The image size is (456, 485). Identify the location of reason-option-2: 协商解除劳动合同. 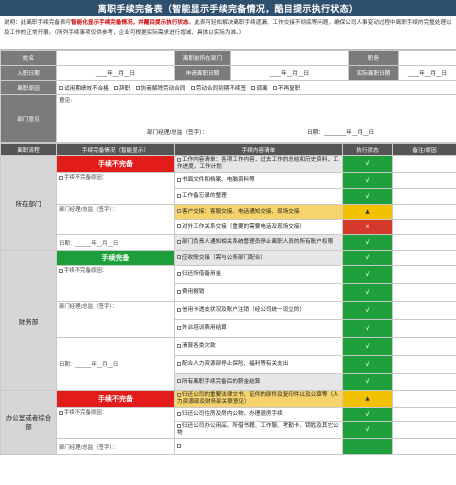
(160, 89).